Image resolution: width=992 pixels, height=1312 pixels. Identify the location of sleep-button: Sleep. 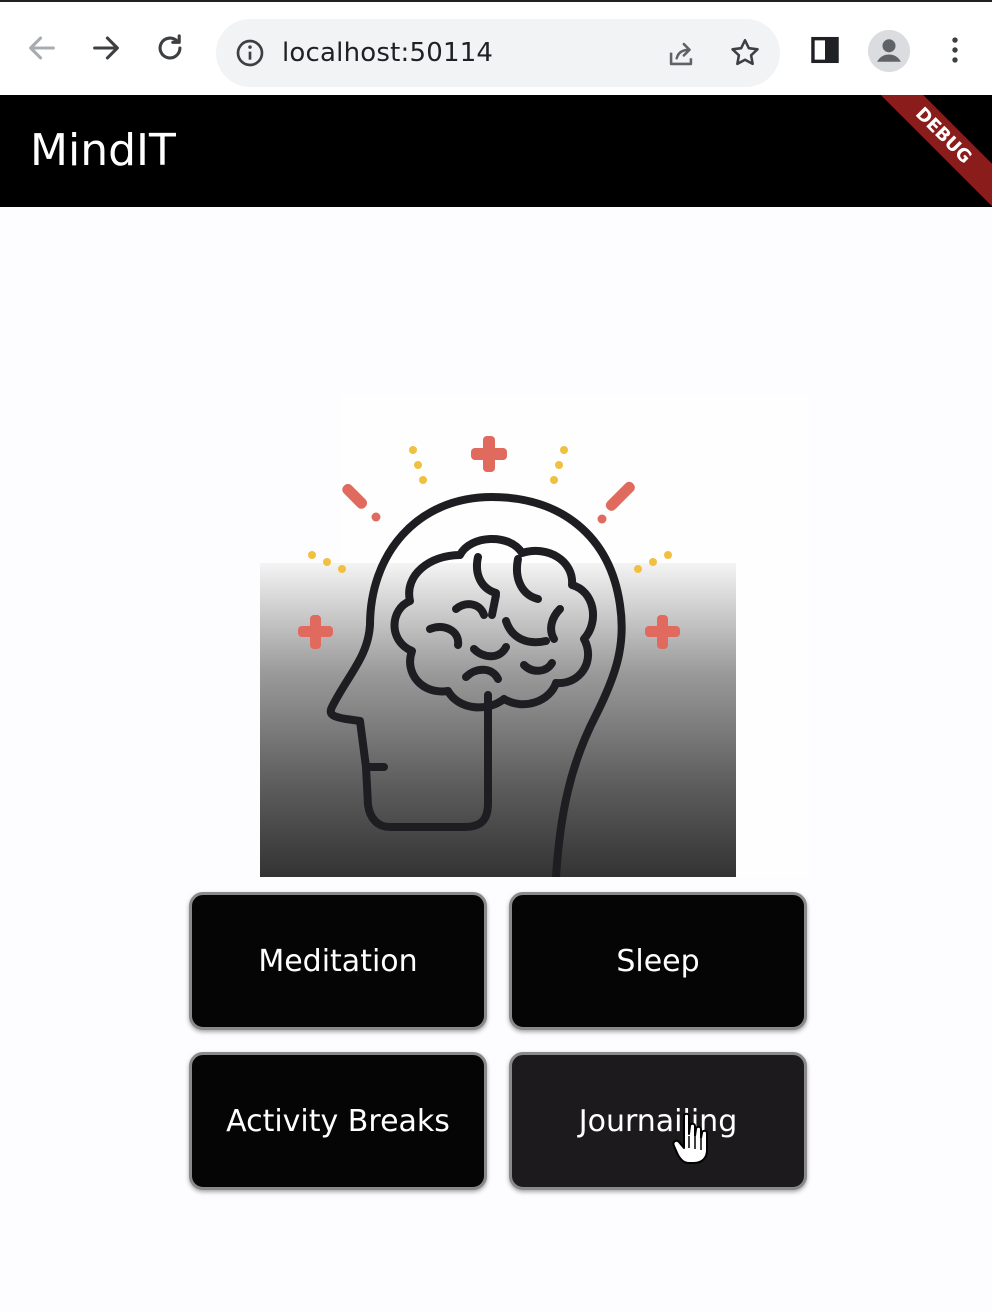
(658, 961).